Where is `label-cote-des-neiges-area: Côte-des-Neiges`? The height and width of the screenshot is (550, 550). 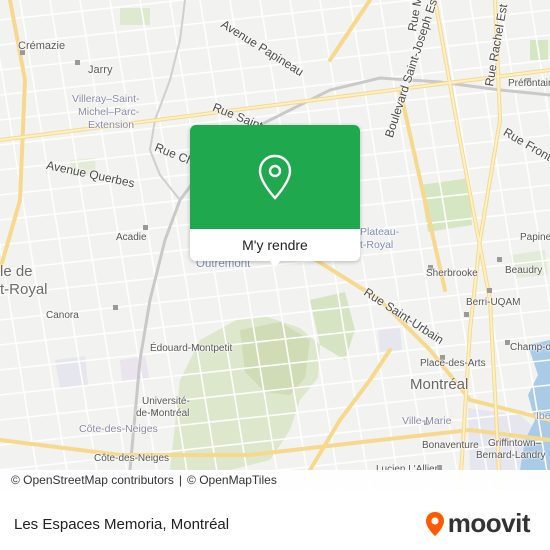
label-cote-des-neiges-area: Côte-des-Neiges is located at coordinates (118, 429).